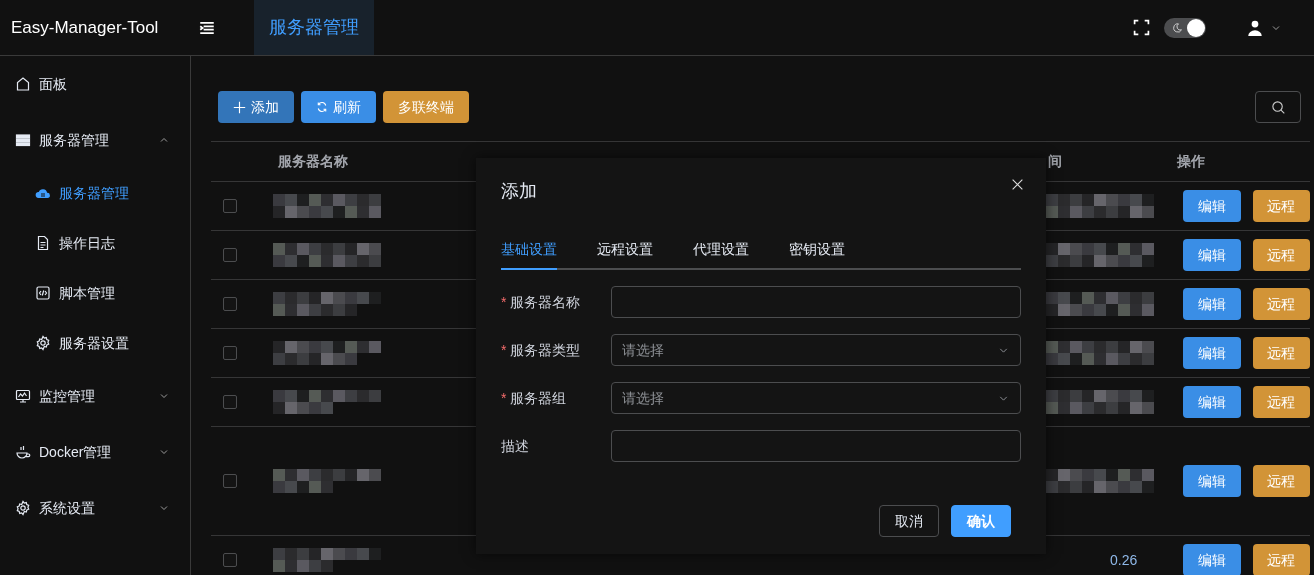  Describe the element at coordinates (23, 452) in the screenshot. I see `cup-icon` at that location.